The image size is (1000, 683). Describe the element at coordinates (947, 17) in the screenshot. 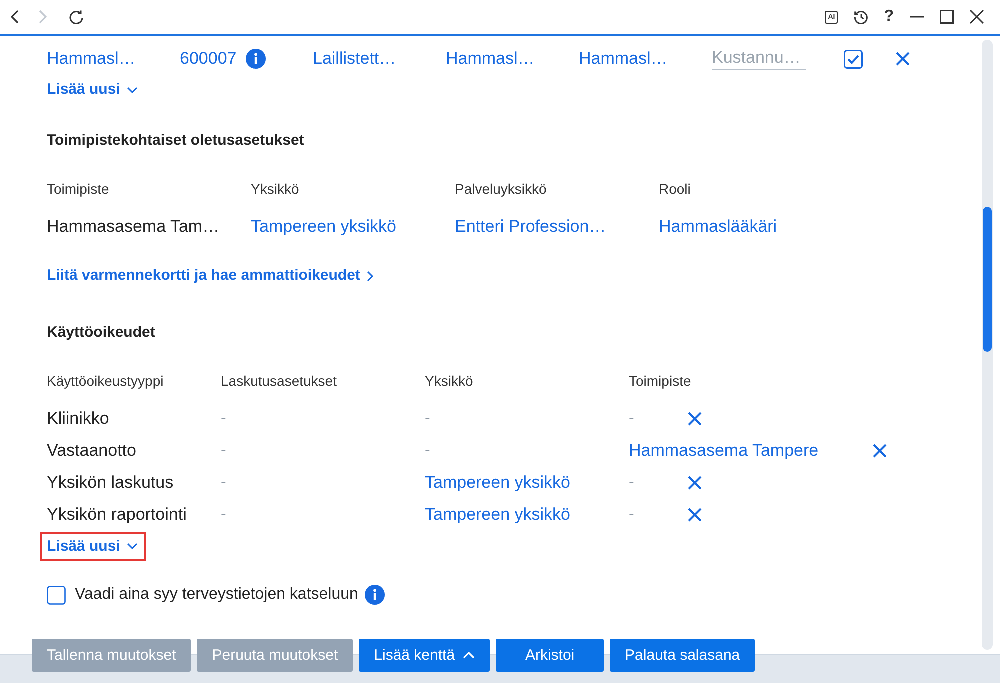

I see `maximize-icon` at that location.